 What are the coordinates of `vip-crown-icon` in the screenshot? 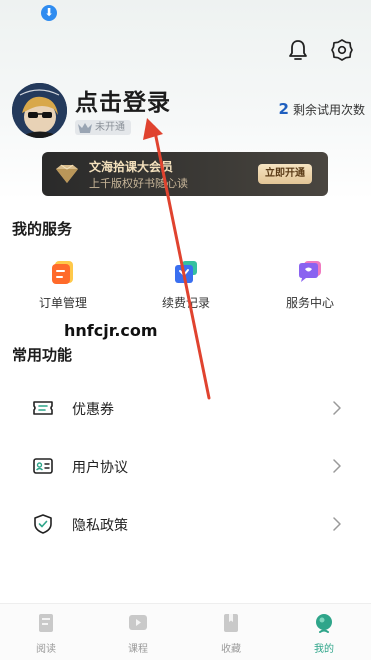 It's located at (85, 128).